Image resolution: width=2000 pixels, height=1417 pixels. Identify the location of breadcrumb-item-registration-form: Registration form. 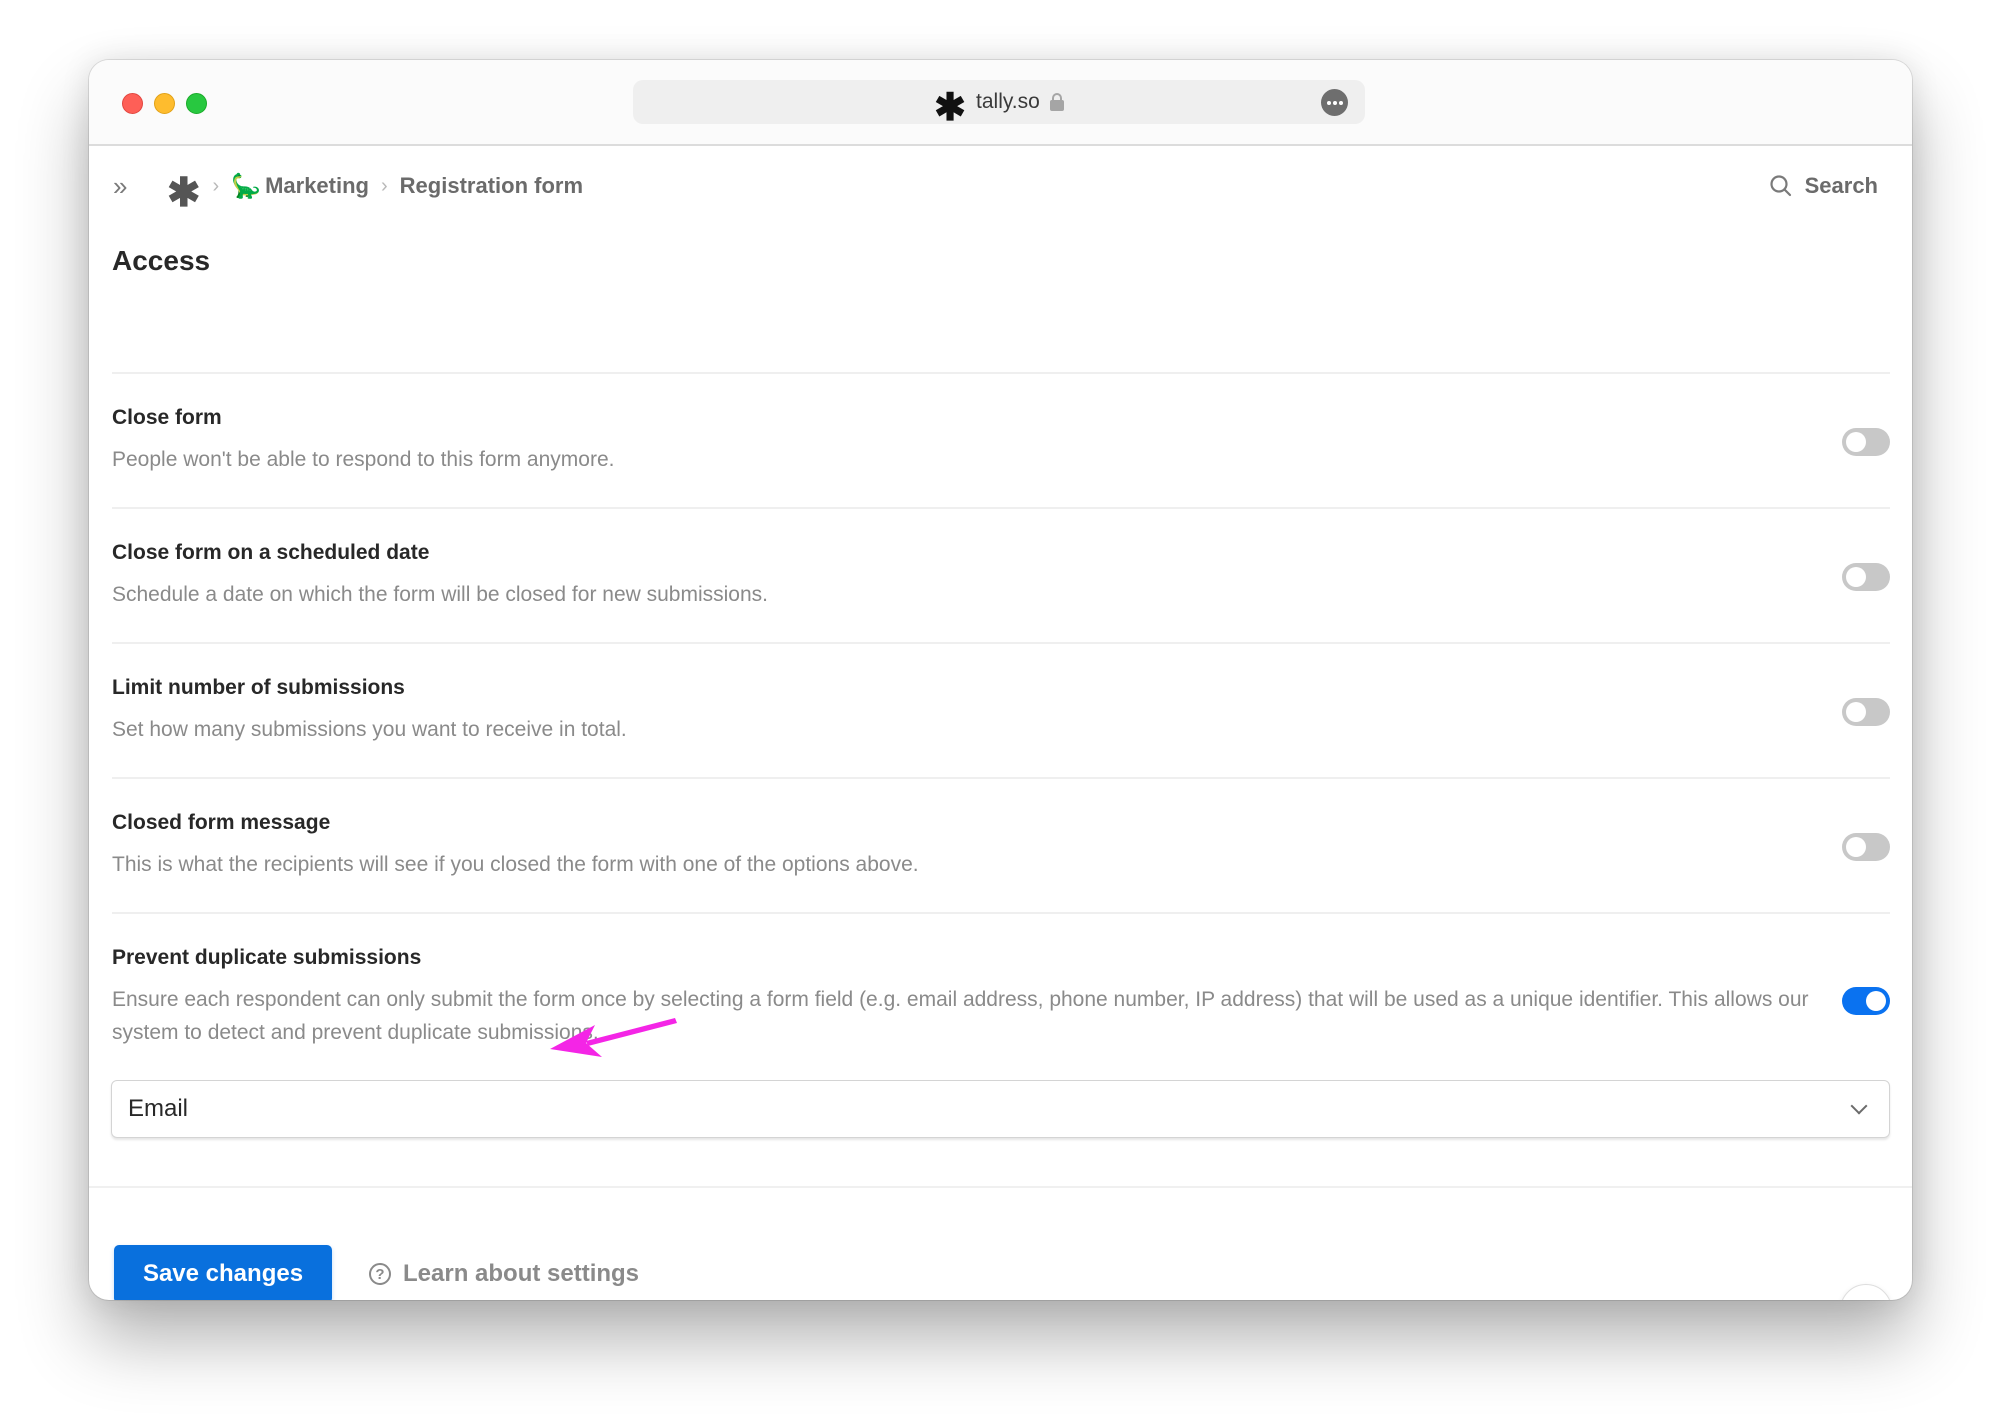
(491, 186).